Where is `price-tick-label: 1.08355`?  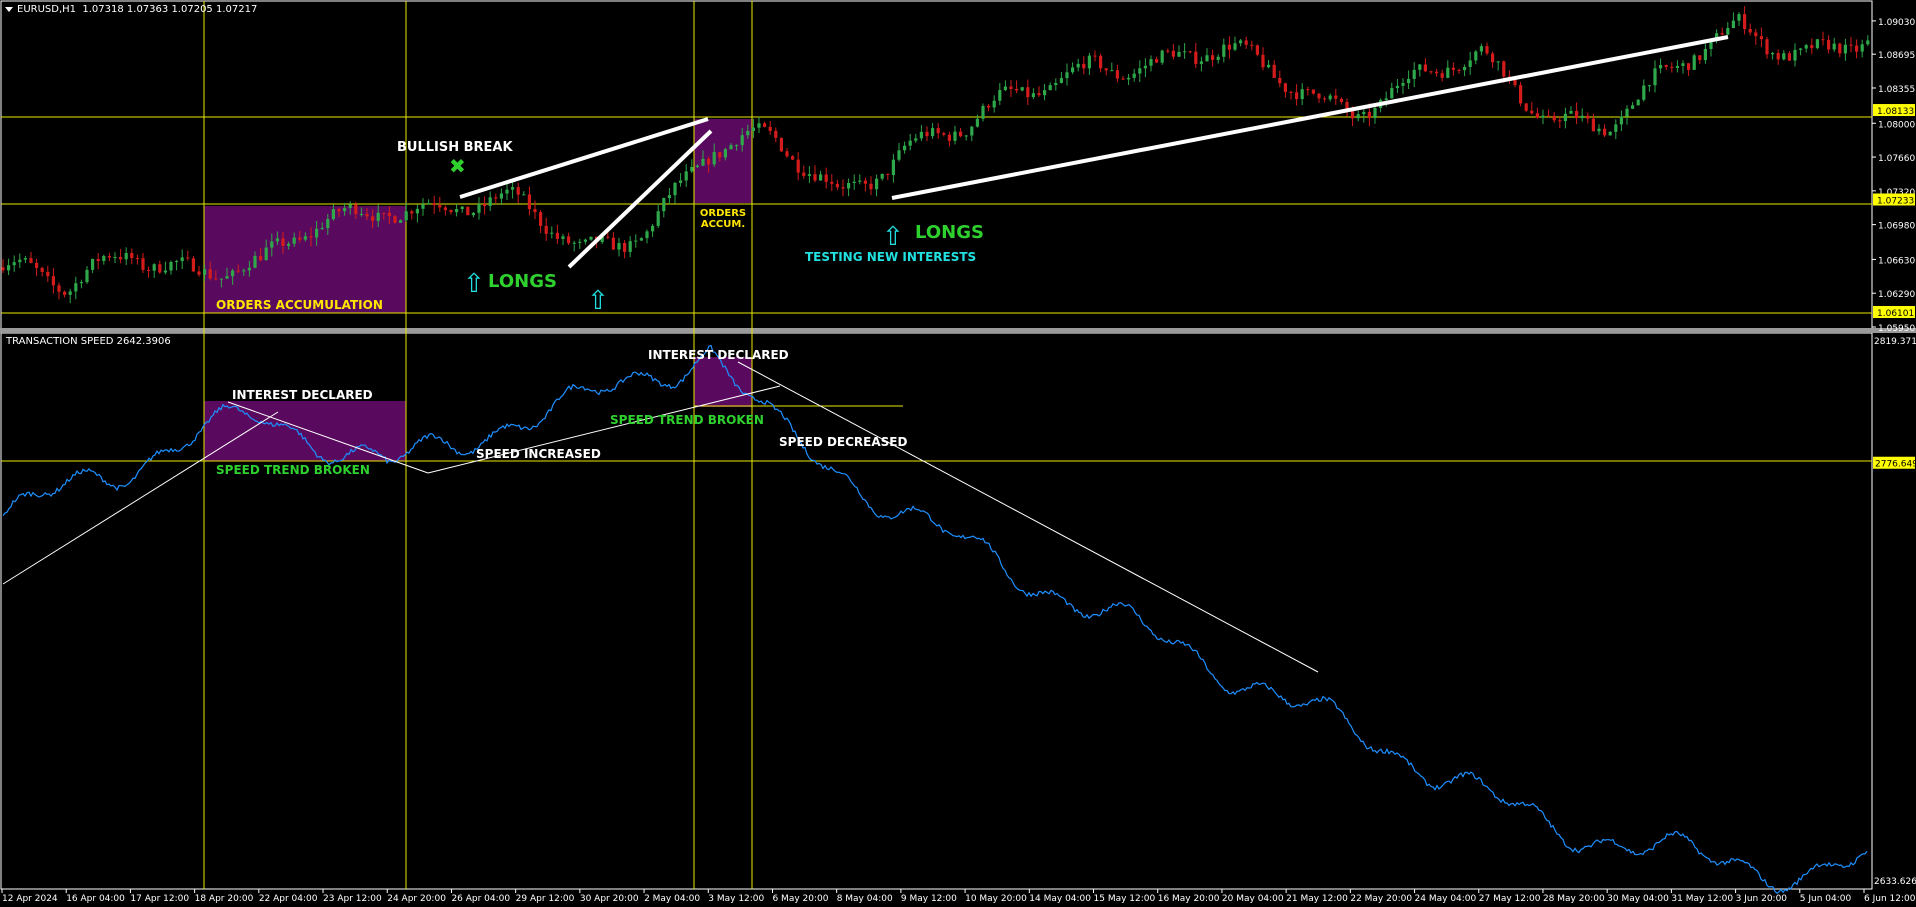
price-tick-label: 1.08355 is located at coordinates (1896, 90).